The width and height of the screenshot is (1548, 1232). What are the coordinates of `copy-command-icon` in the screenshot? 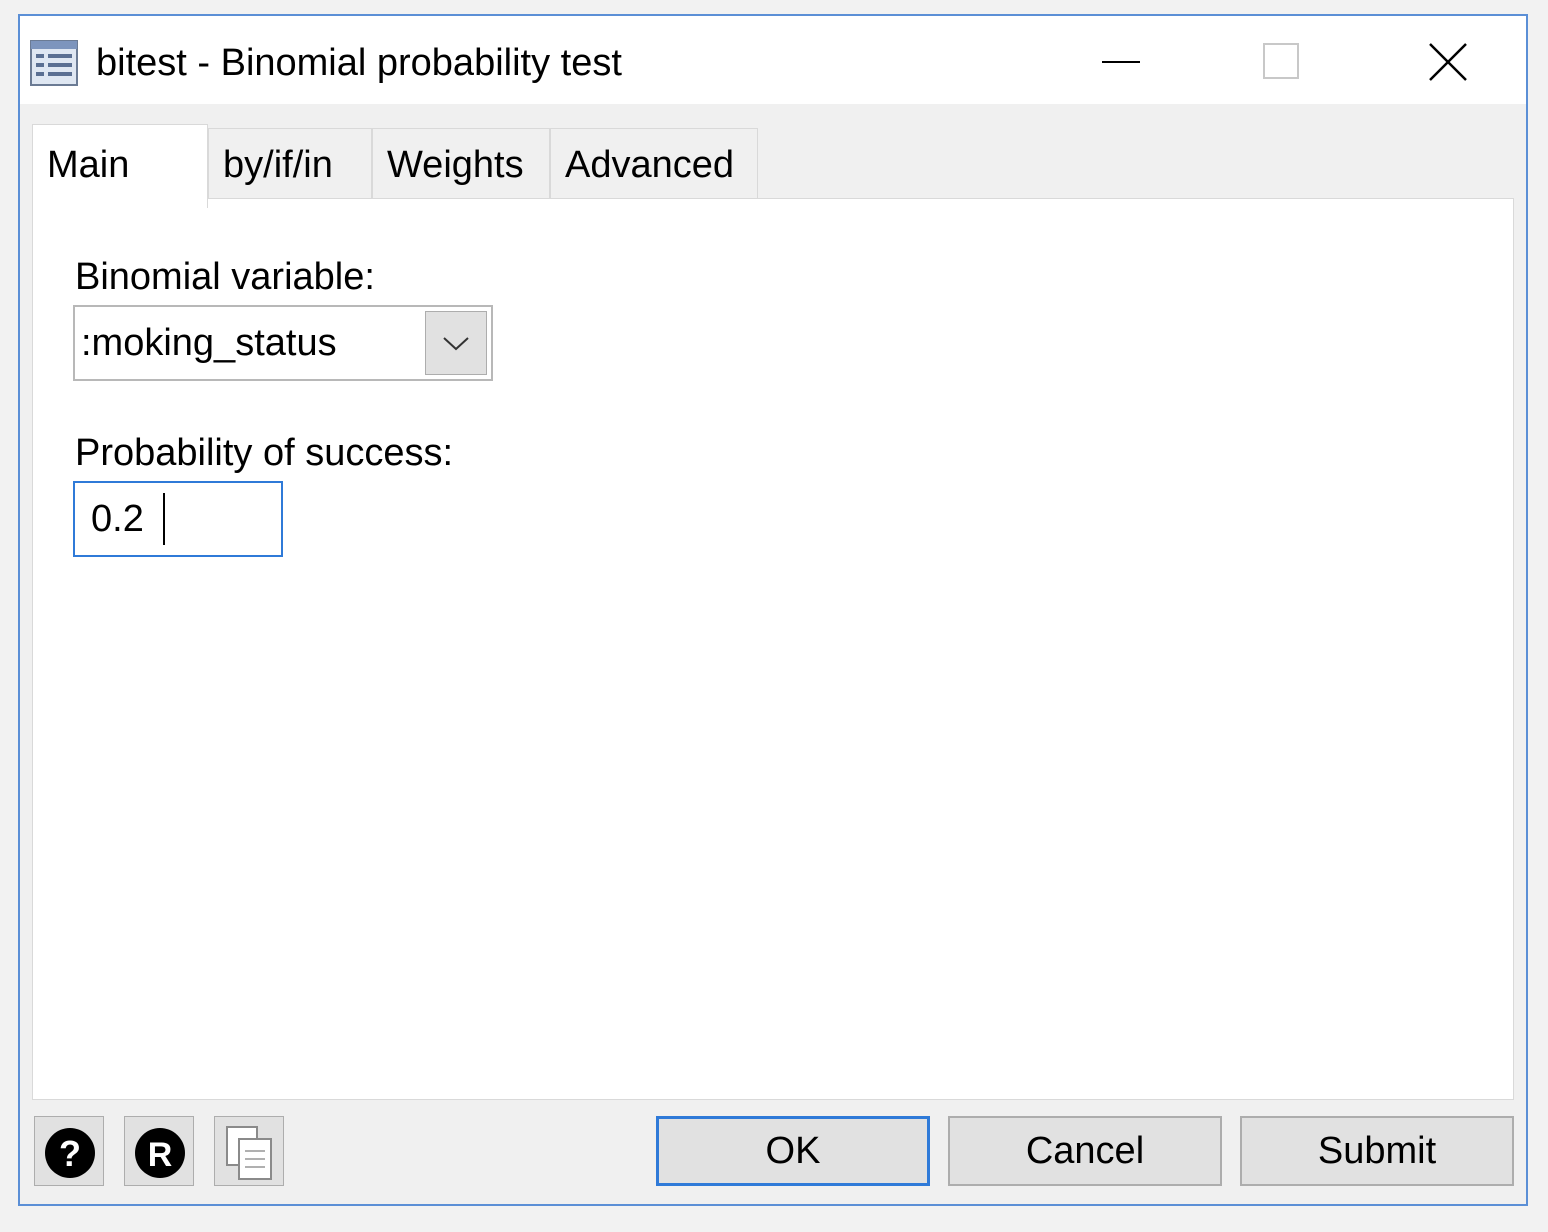 It's located at (249, 1157).